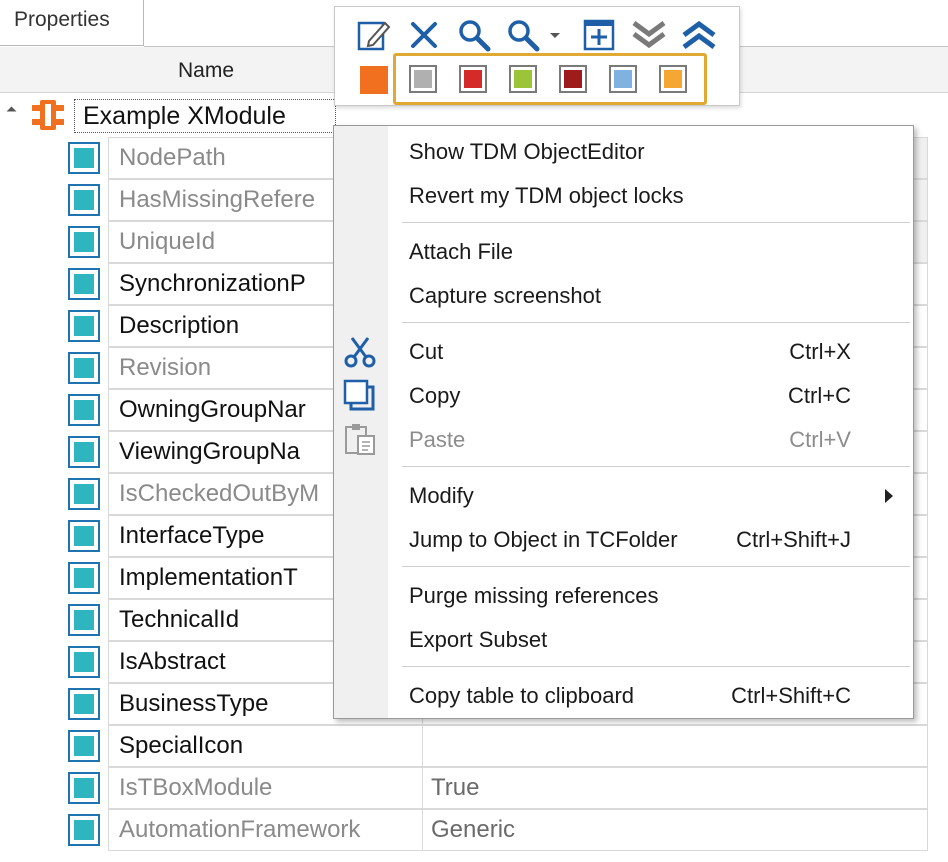  I want to click on menu-item-copy-table-to-clipboard: Copy table to clipboard Ctrl+Shift+C, so click(624, 696).